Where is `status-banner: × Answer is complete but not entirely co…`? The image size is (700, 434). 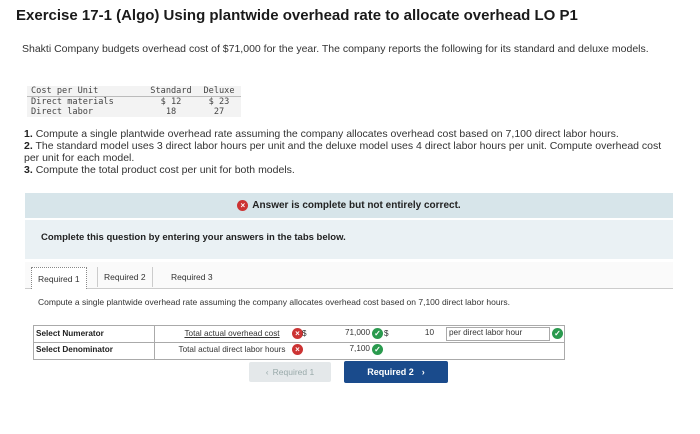 status-banner: × Answer is complete but not entirely co… is located at coordinates (349, 205).